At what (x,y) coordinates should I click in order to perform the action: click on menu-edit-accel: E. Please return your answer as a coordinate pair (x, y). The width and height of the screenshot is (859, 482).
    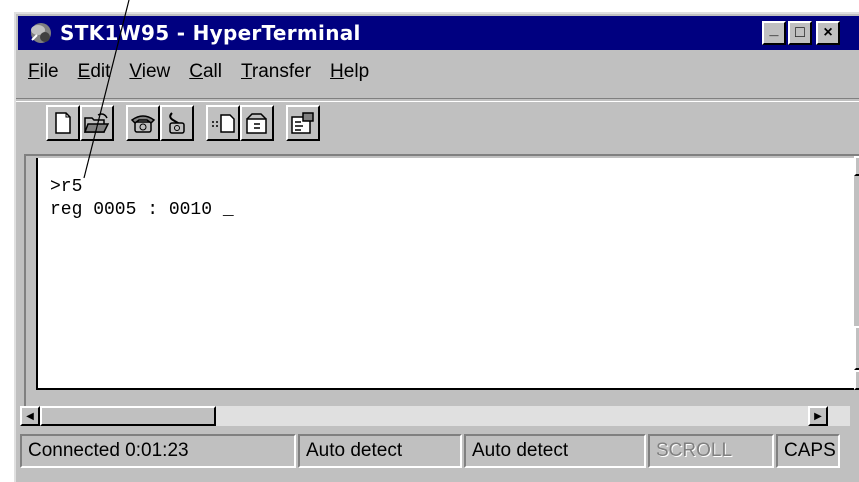
    Looking at the image, I should click on (84, 71).